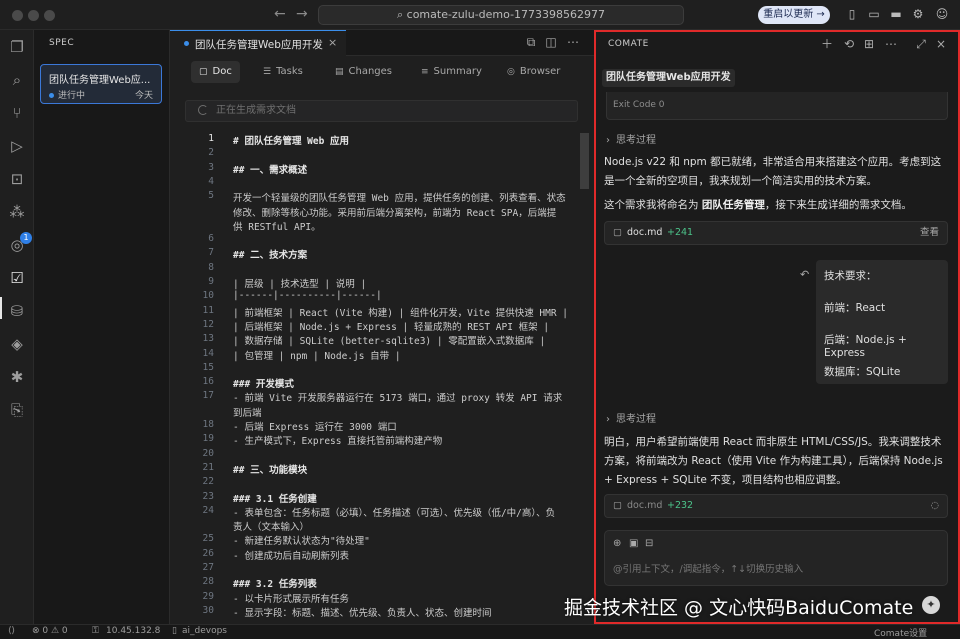 The width and height of the screenshot is (960, 639). I want to click on line-number: 17, so click(208, 396).